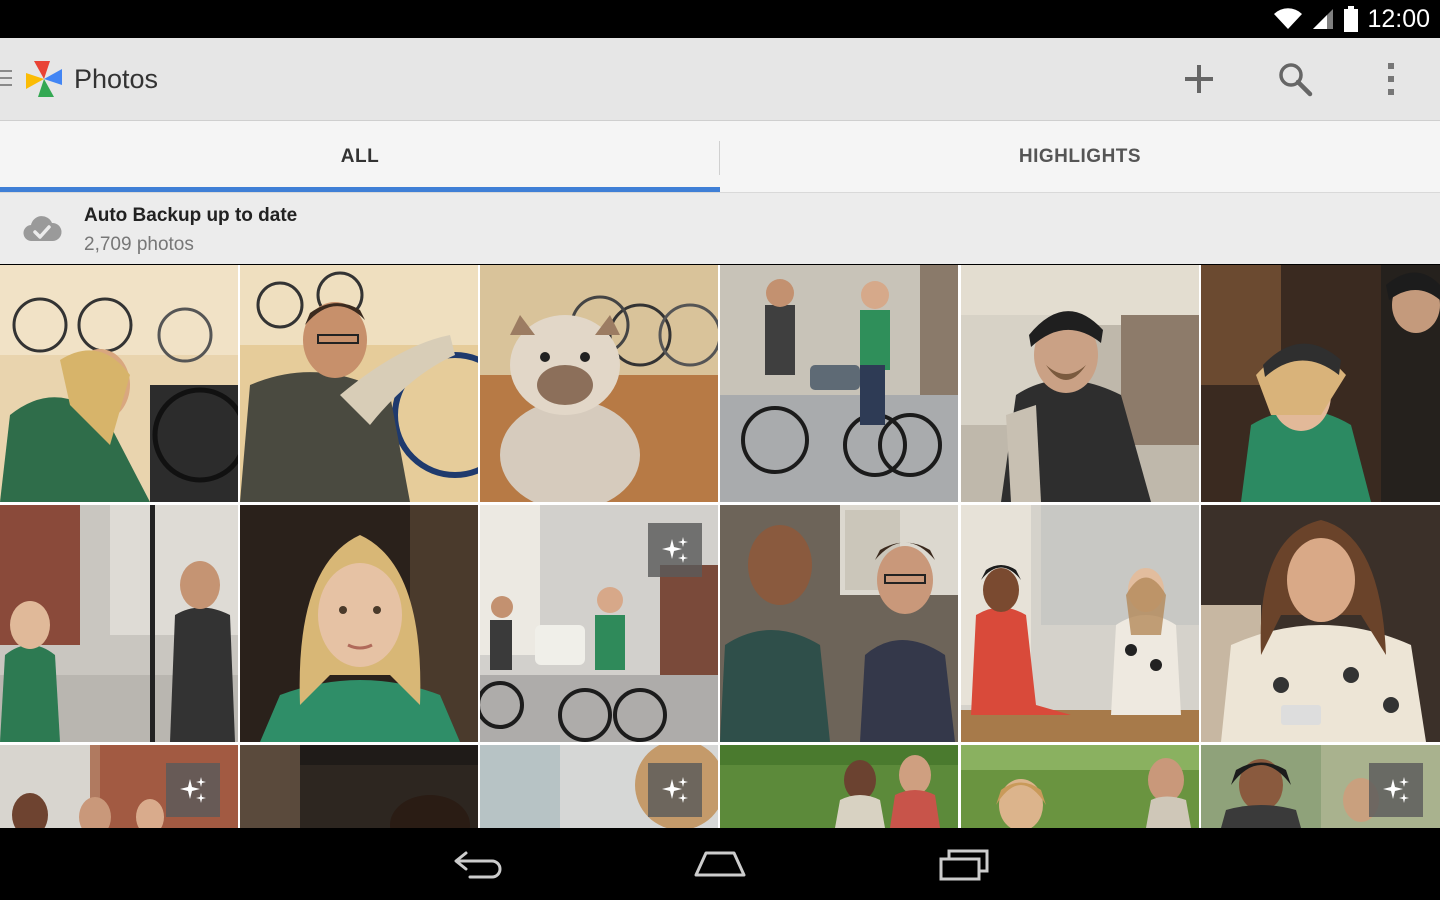 This screenshot has height=900, width=1440. What do you see at coordinates (6, 79) in the screenshot?
I see `drawer-icon` at bounding box center [6, 79].